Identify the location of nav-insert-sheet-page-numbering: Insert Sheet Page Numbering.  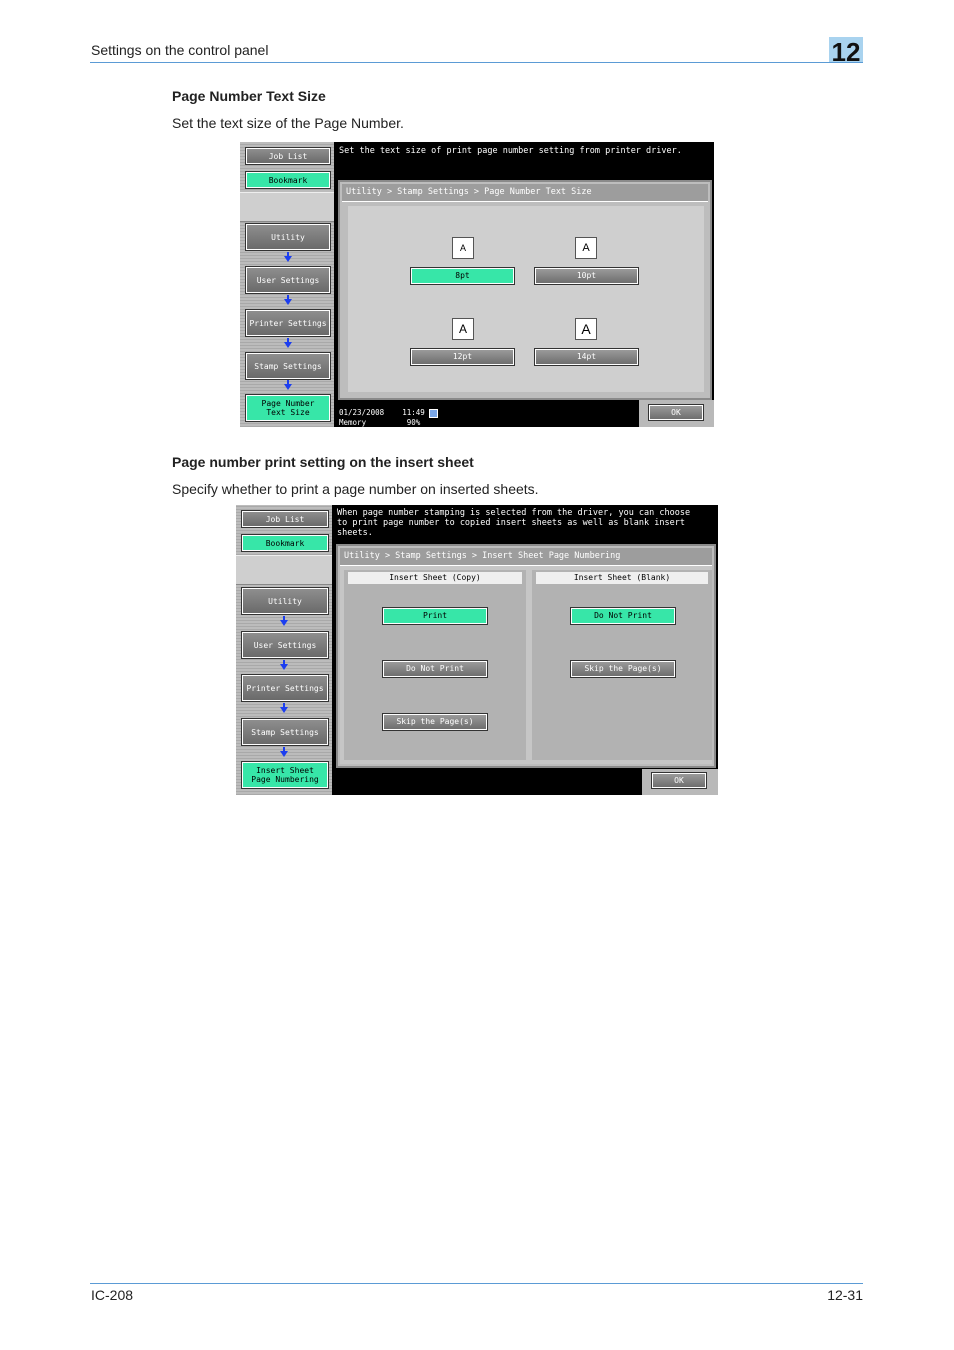
(285, 775).